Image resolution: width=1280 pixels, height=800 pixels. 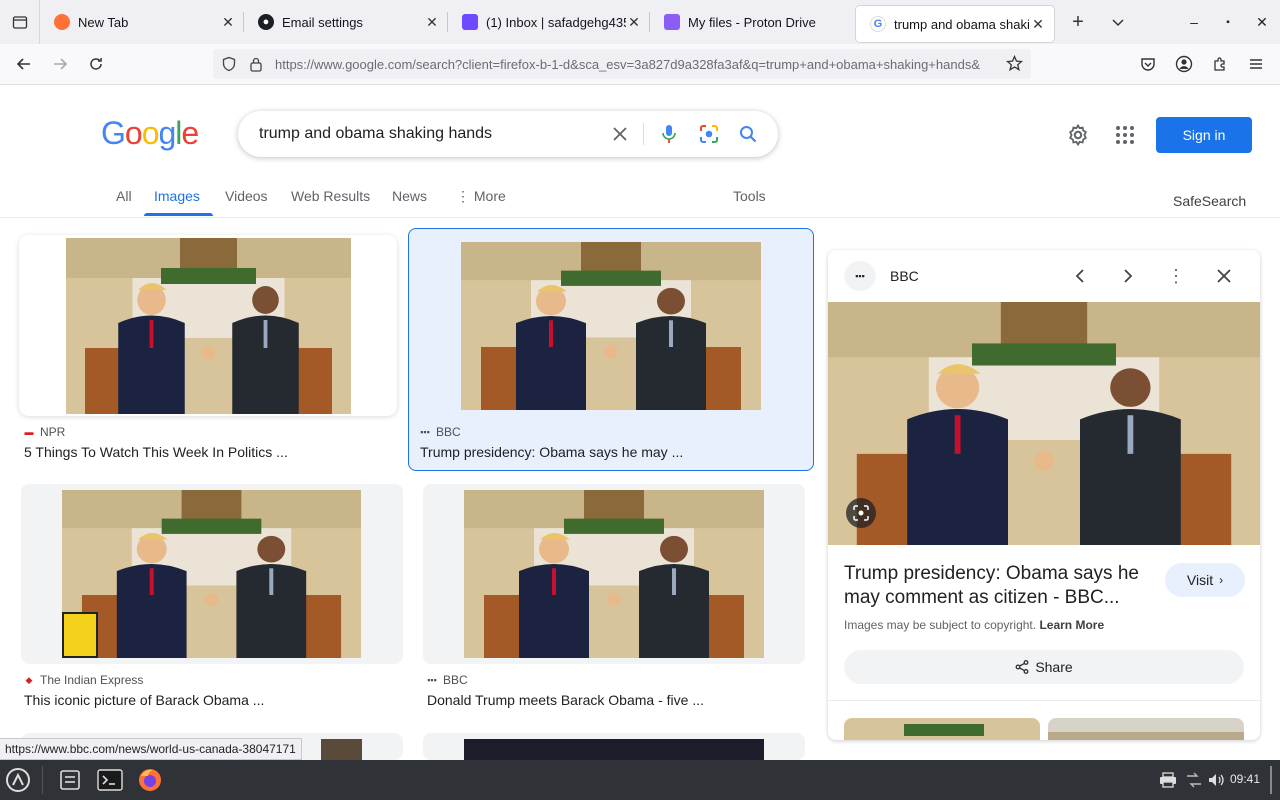 What do you see at coordinates (620, 134) in the screenshot?
I see `clear-search-button` at bounding box center [620, 134].